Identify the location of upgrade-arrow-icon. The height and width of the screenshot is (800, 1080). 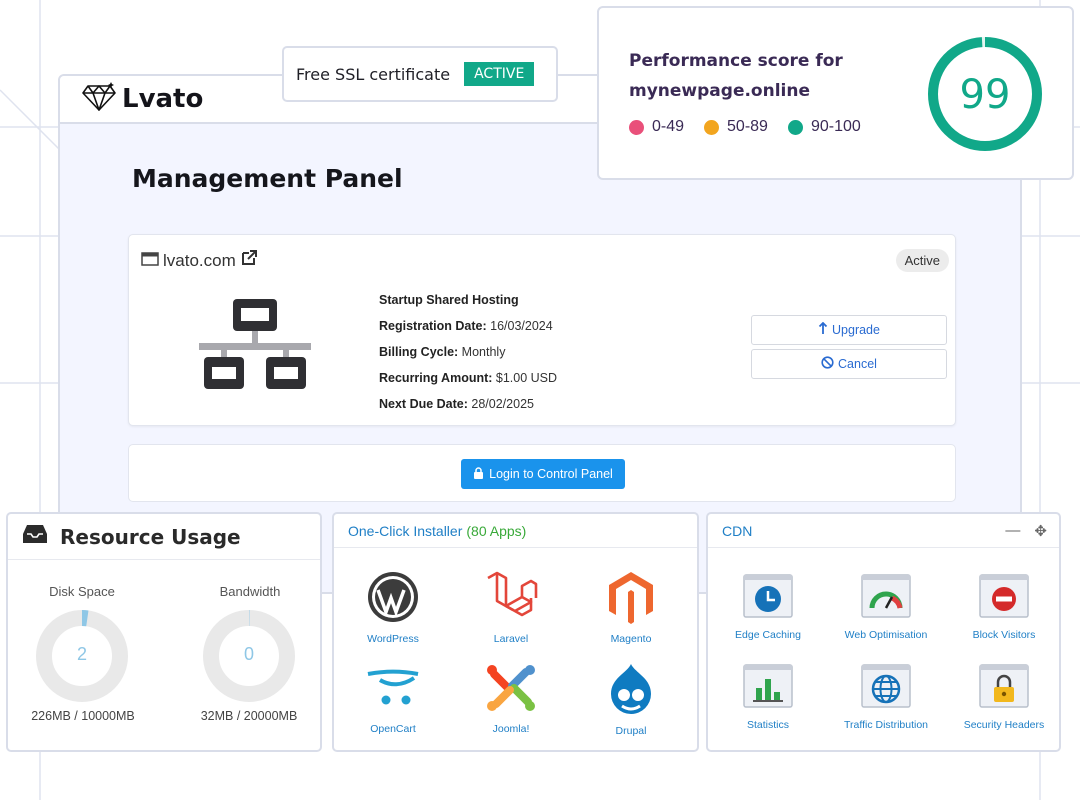
(823, 329).